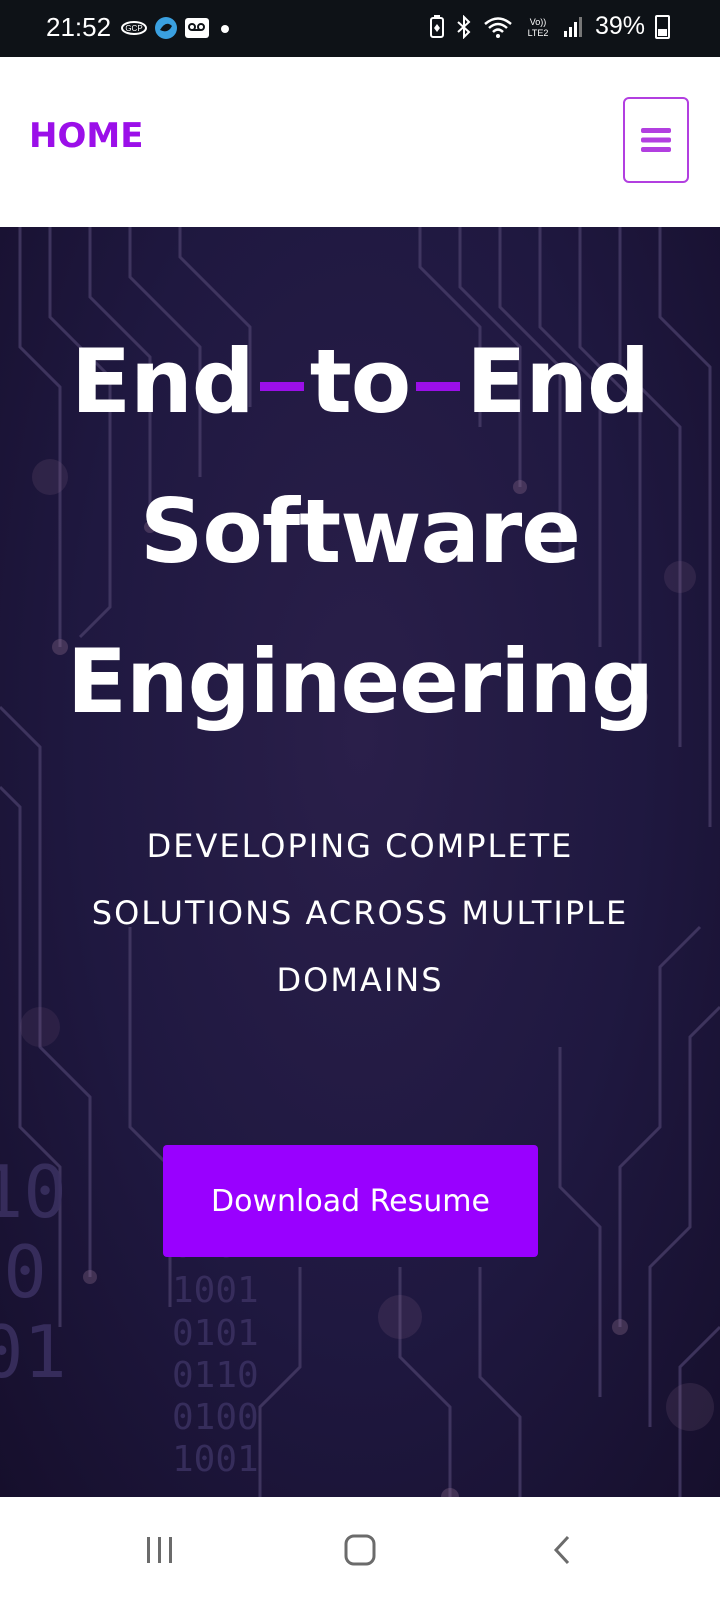 This screenshot has width=720, height=1600. Describe the element at coordinates (215, 1290) in the screenshot. I see `bg-digits-5: 1001` at that location.